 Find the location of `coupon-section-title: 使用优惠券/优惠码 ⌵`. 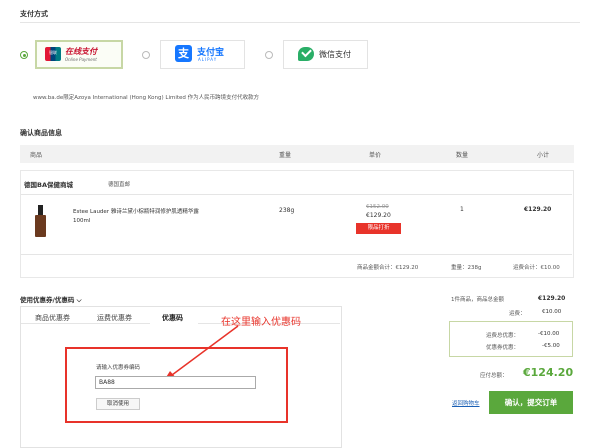

coupon-section-title: 使用优惠券/优惠码 ⌵ is located at coordinates (51, 299).